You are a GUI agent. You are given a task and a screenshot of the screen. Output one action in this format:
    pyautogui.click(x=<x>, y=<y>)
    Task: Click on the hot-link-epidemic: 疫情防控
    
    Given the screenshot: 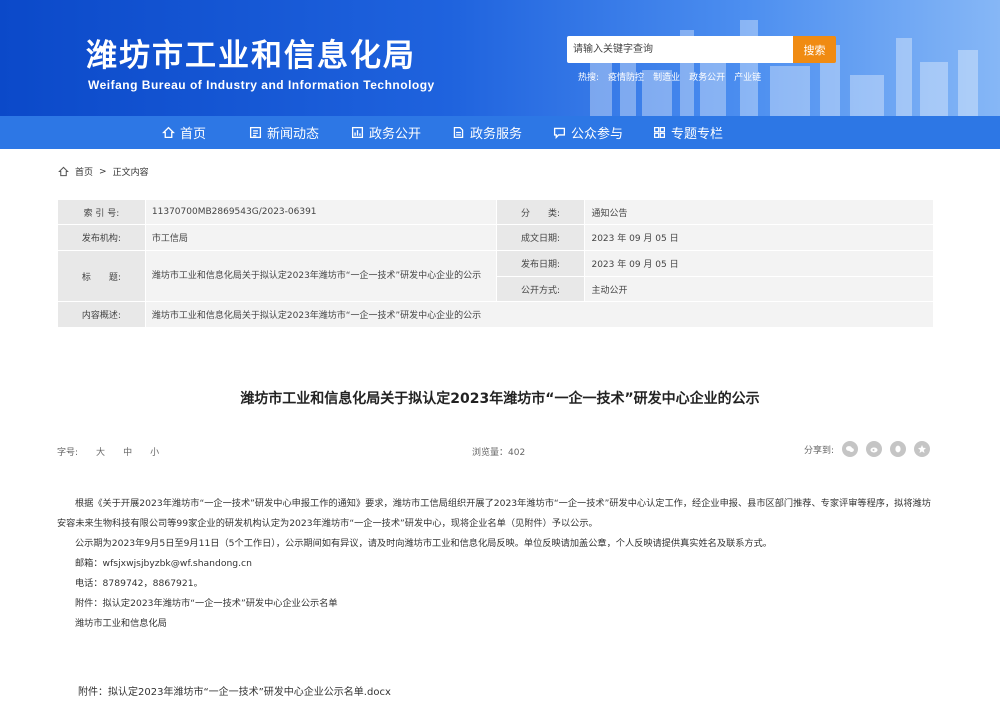 What is the action you would take?
    pyautogui.click(x=626, y=76)
    